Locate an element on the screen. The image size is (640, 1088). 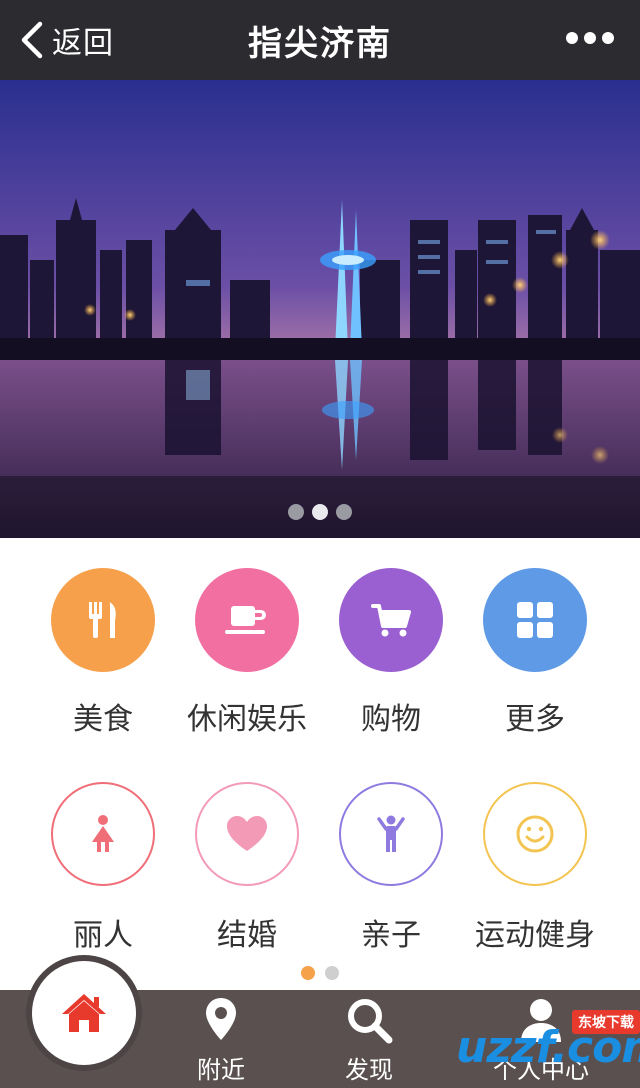
category-fitness: 运动健身 is located at coordinates (535, 868).